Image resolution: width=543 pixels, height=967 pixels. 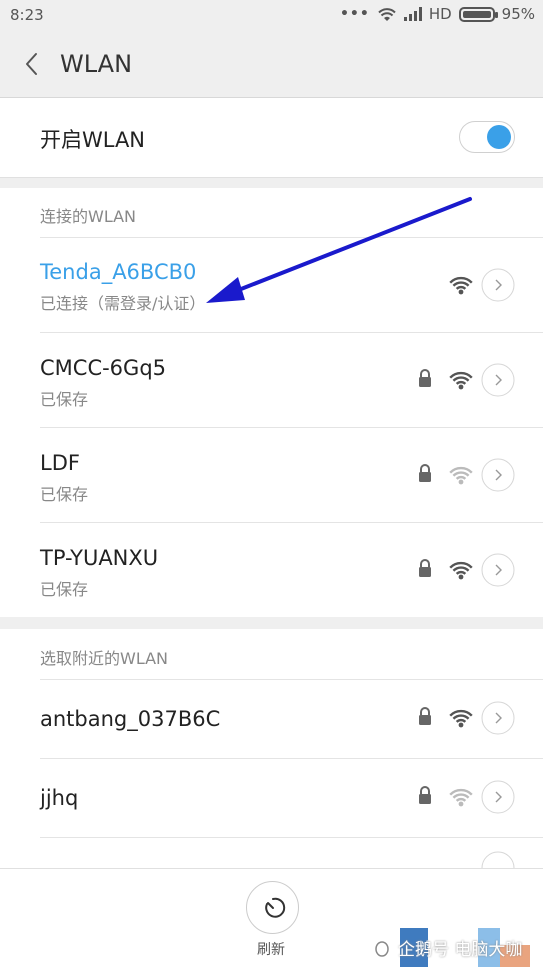 I want to click on battery-icon, so click(x=478, y=14).